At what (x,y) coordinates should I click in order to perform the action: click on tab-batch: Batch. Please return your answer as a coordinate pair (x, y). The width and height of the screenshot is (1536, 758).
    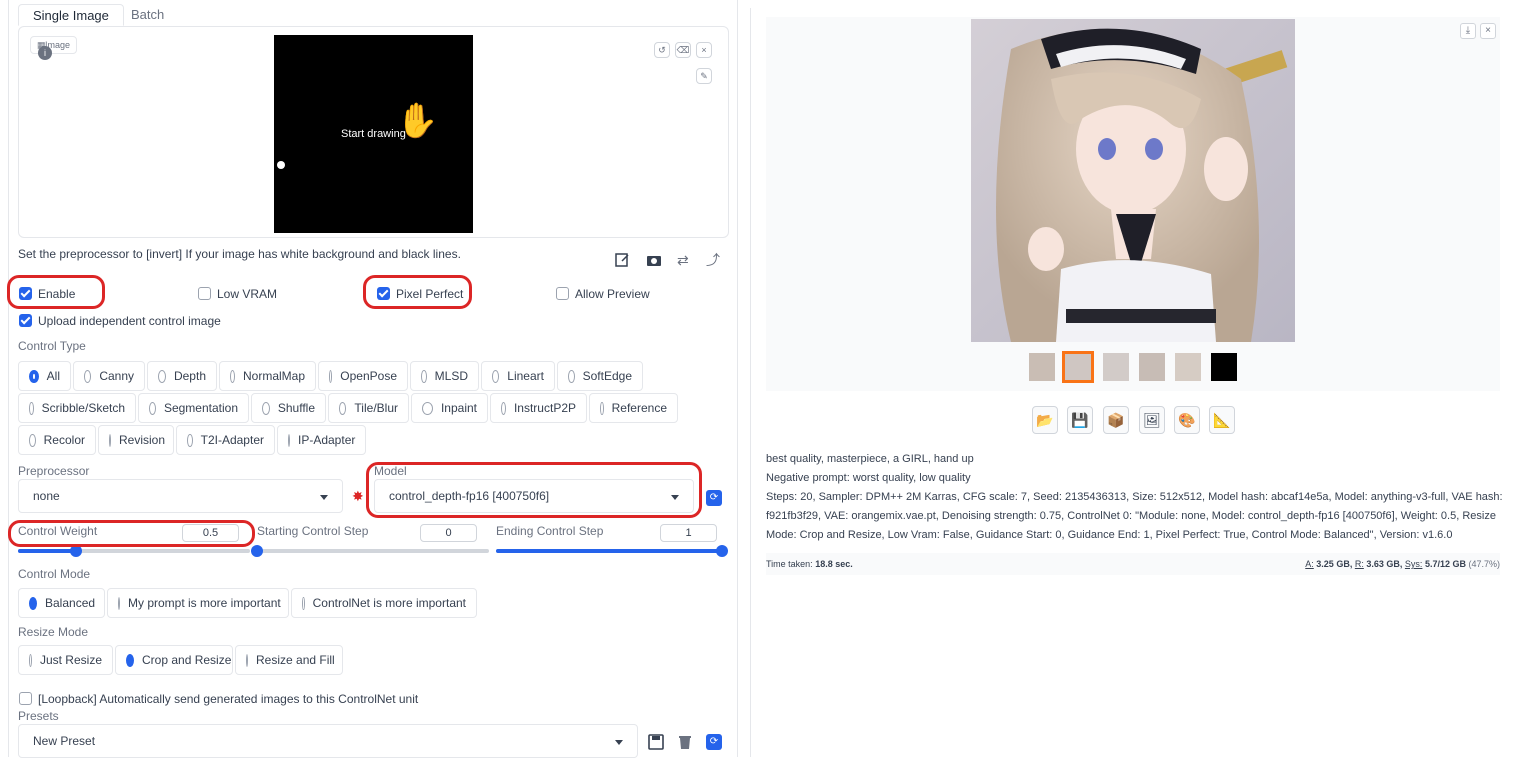
    Looking at the image, I should click on (147, 15).